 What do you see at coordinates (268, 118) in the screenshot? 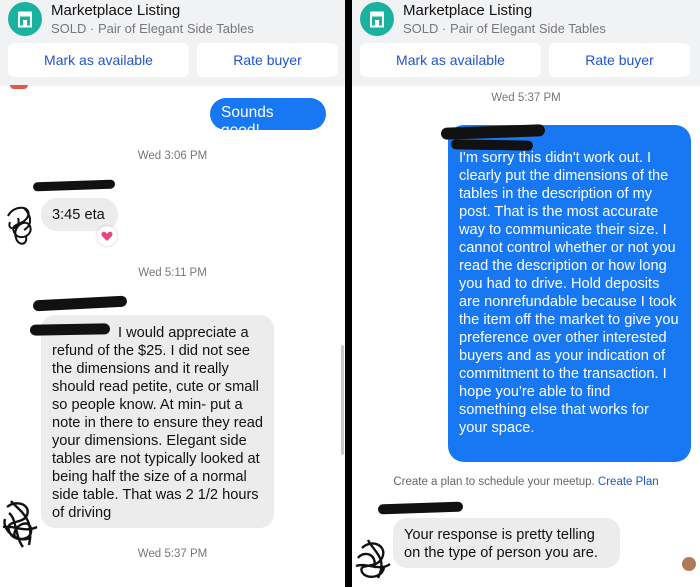
I see `sent-message-sounds-good: Sounds good!` at bounding box center [268, 118].